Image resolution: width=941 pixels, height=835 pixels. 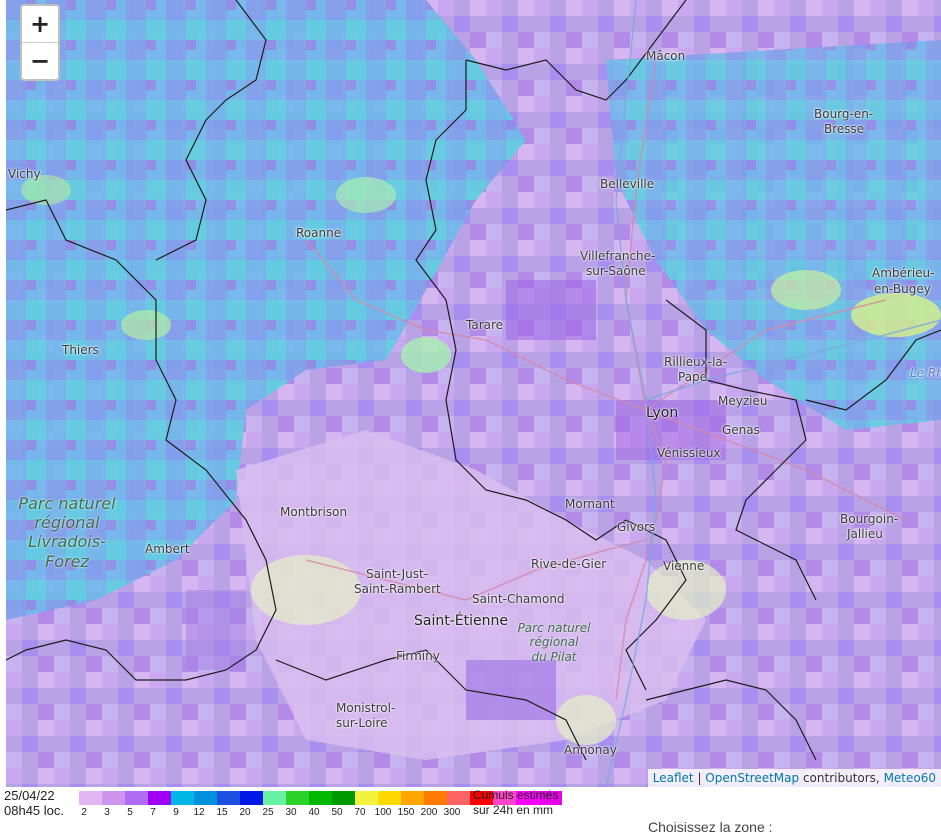 I want to click on park-livradois-line-2: régional, so click(x=67, y=523).